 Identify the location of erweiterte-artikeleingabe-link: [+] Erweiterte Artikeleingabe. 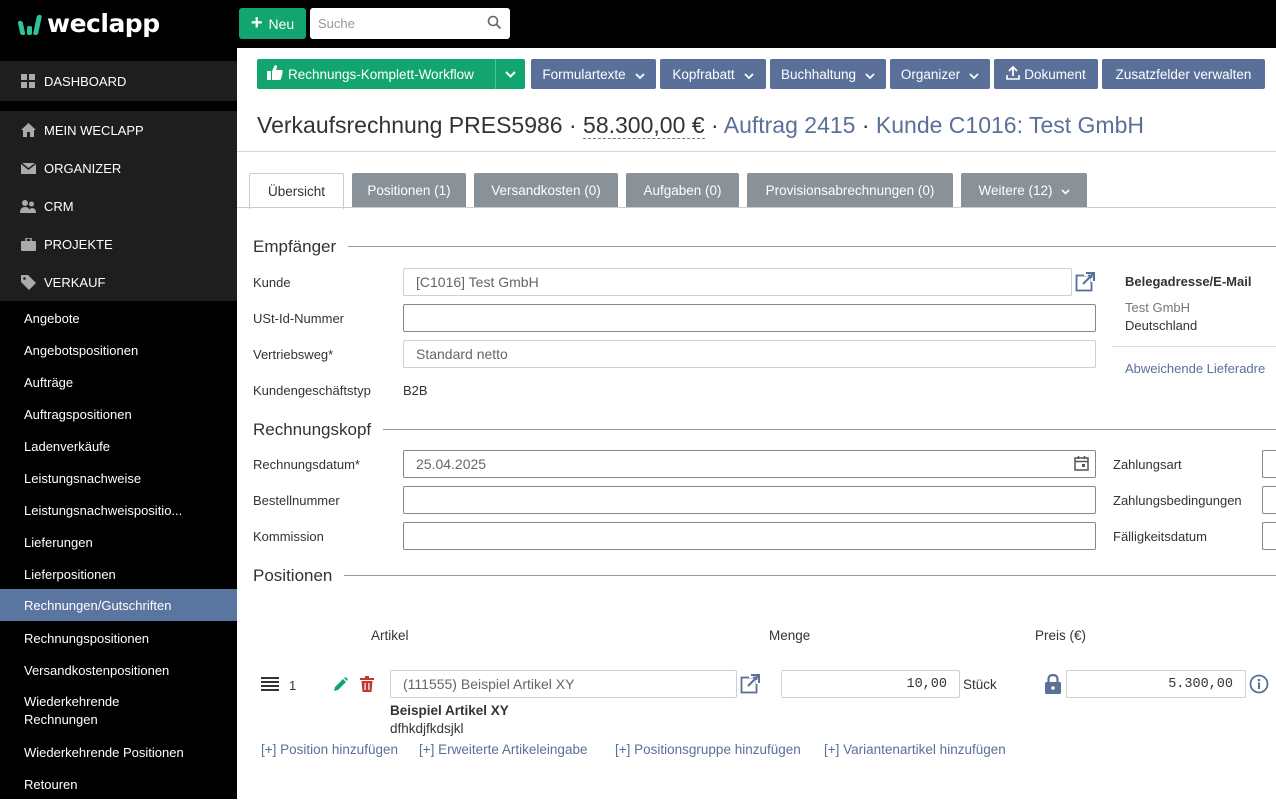
(503, 749).